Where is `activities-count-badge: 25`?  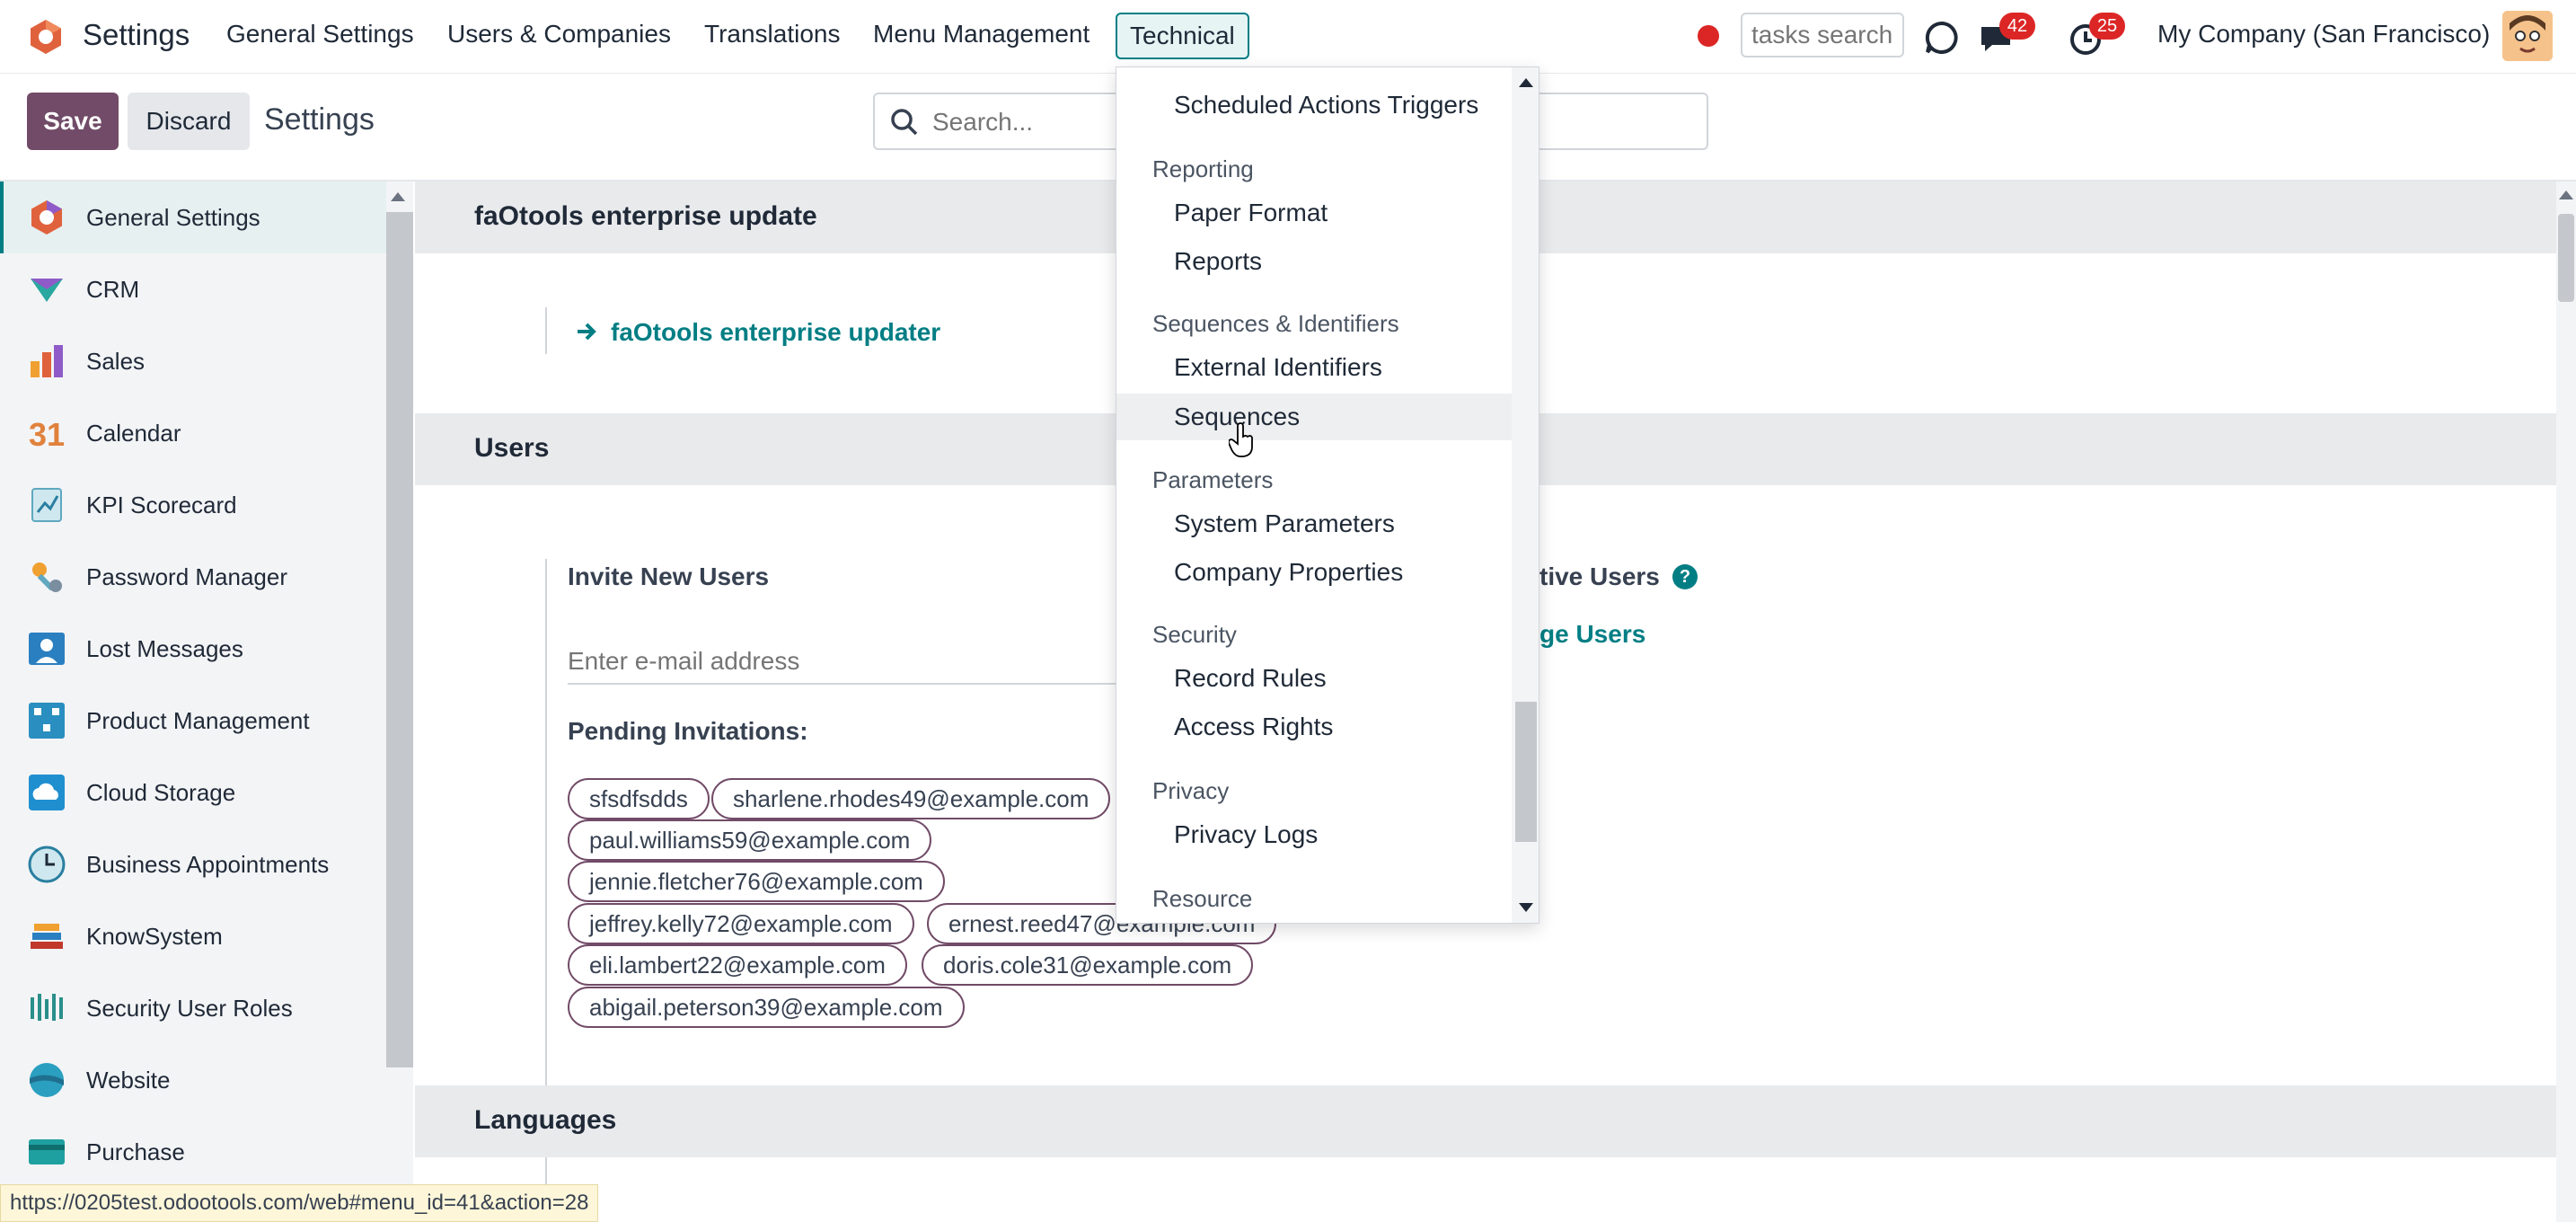
activities-count-badge: 25 is located at coordinates (2107, 26).